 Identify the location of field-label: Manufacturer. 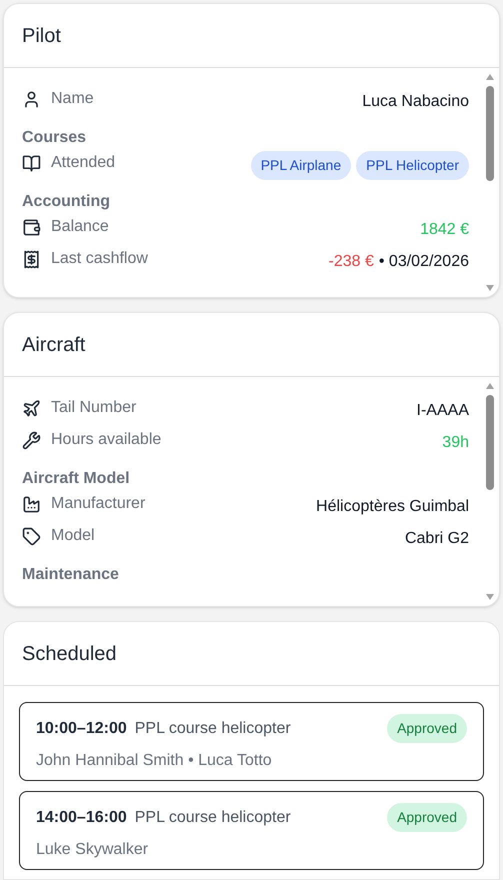
(98, 504).